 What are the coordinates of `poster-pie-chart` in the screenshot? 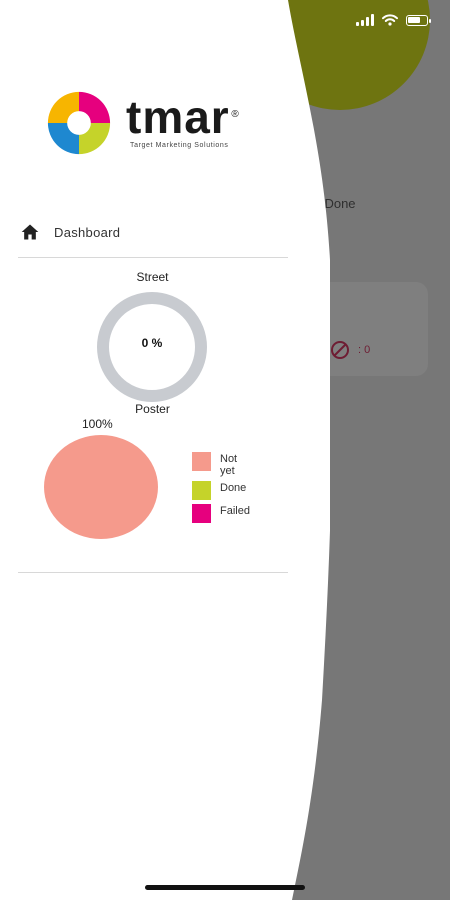 It's located at (101, 487).